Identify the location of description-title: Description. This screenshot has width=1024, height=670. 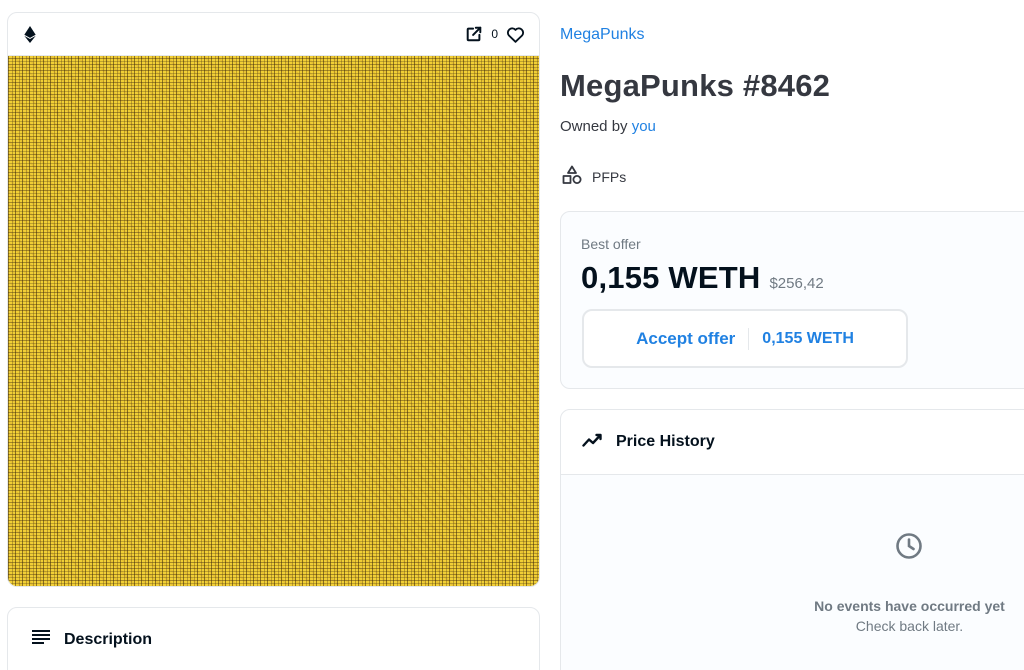
(108, 639).